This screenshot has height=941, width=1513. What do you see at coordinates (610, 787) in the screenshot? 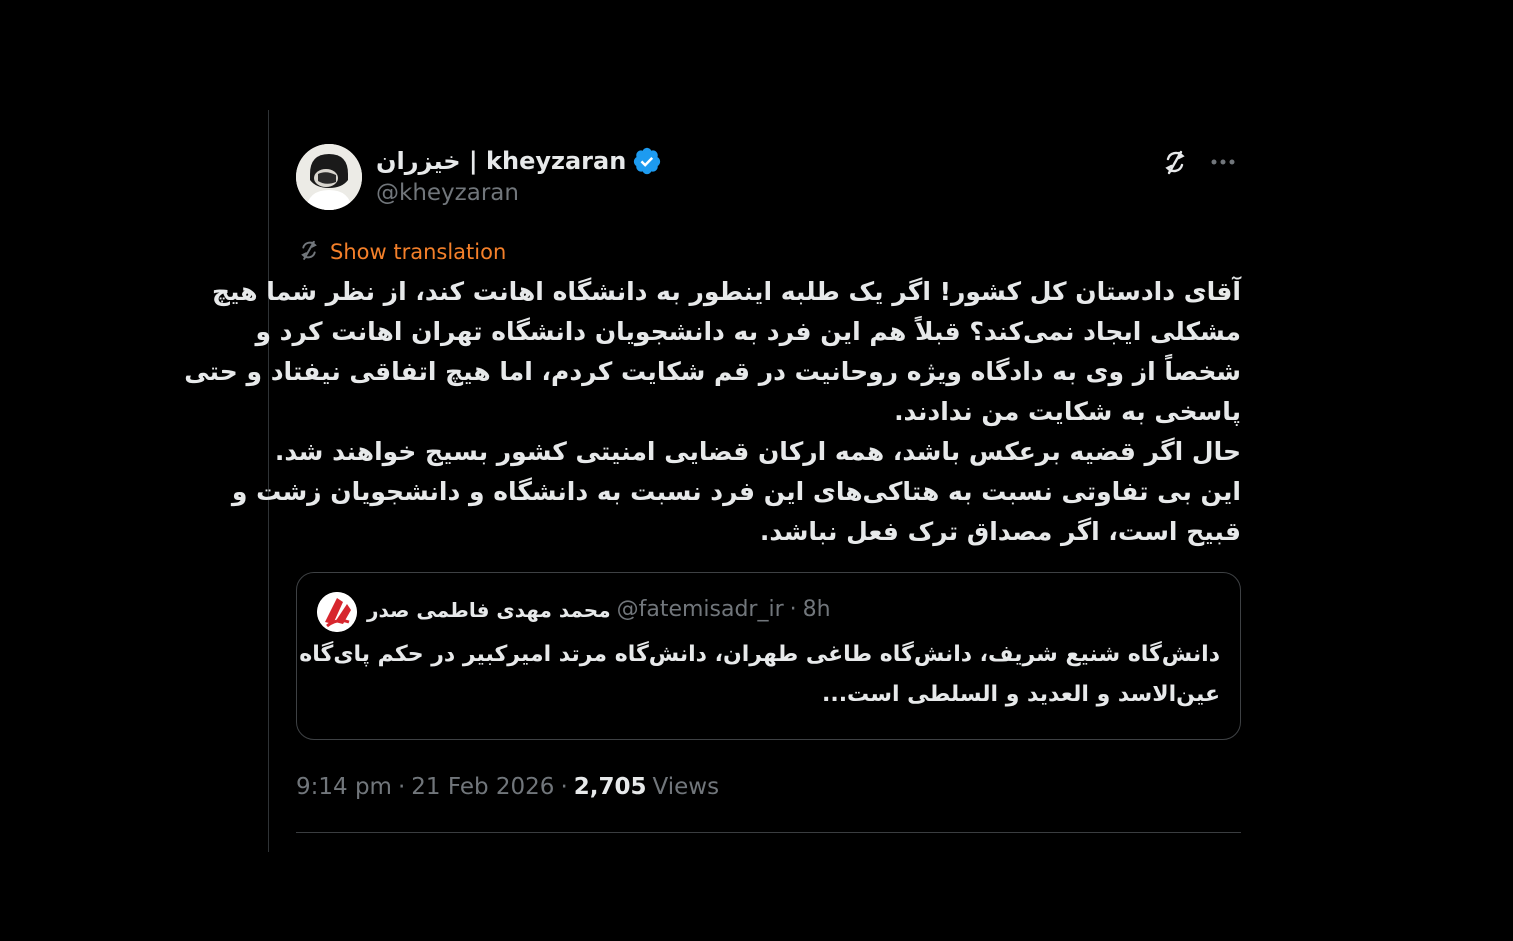
I see `views-count: 2,705` at bounding box center [610, 787].